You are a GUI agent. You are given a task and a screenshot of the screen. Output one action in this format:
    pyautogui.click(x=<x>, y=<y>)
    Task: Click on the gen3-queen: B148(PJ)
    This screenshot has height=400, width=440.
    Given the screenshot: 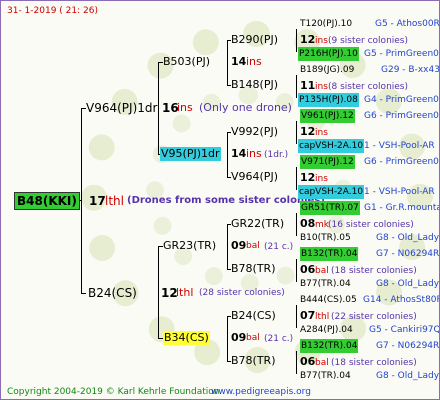 What is the action you would take?
    pyautogui.click(x=254, y=85)
    